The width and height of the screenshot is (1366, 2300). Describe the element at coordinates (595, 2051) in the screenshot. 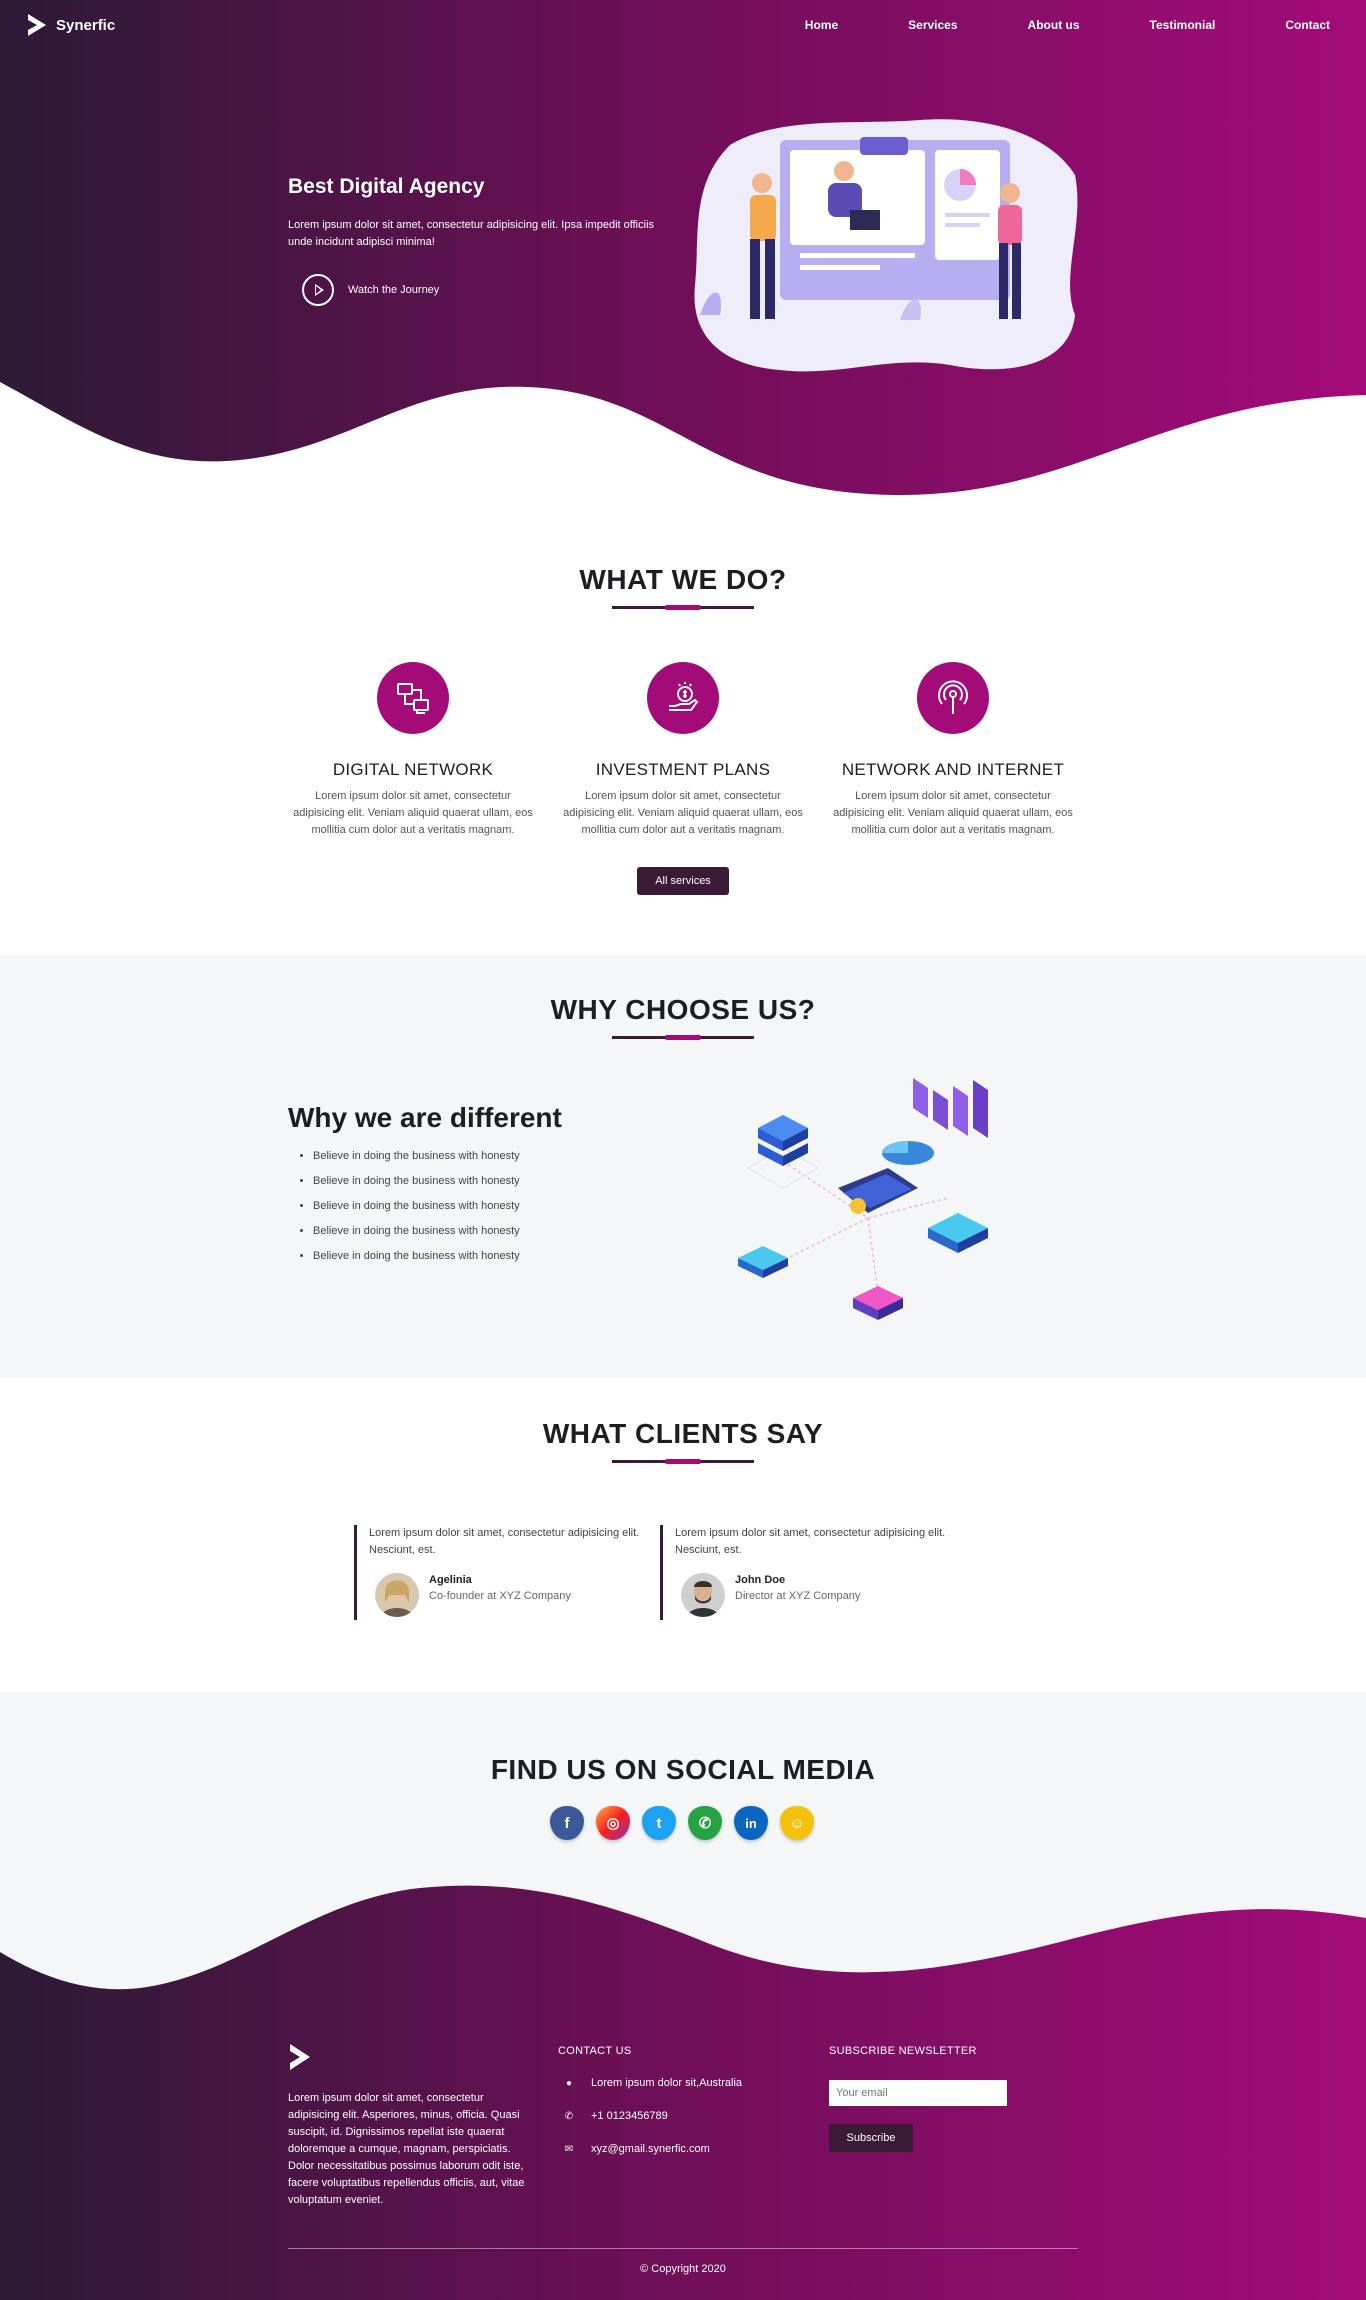

I see `contact-heading: CONTACT US` at that location.